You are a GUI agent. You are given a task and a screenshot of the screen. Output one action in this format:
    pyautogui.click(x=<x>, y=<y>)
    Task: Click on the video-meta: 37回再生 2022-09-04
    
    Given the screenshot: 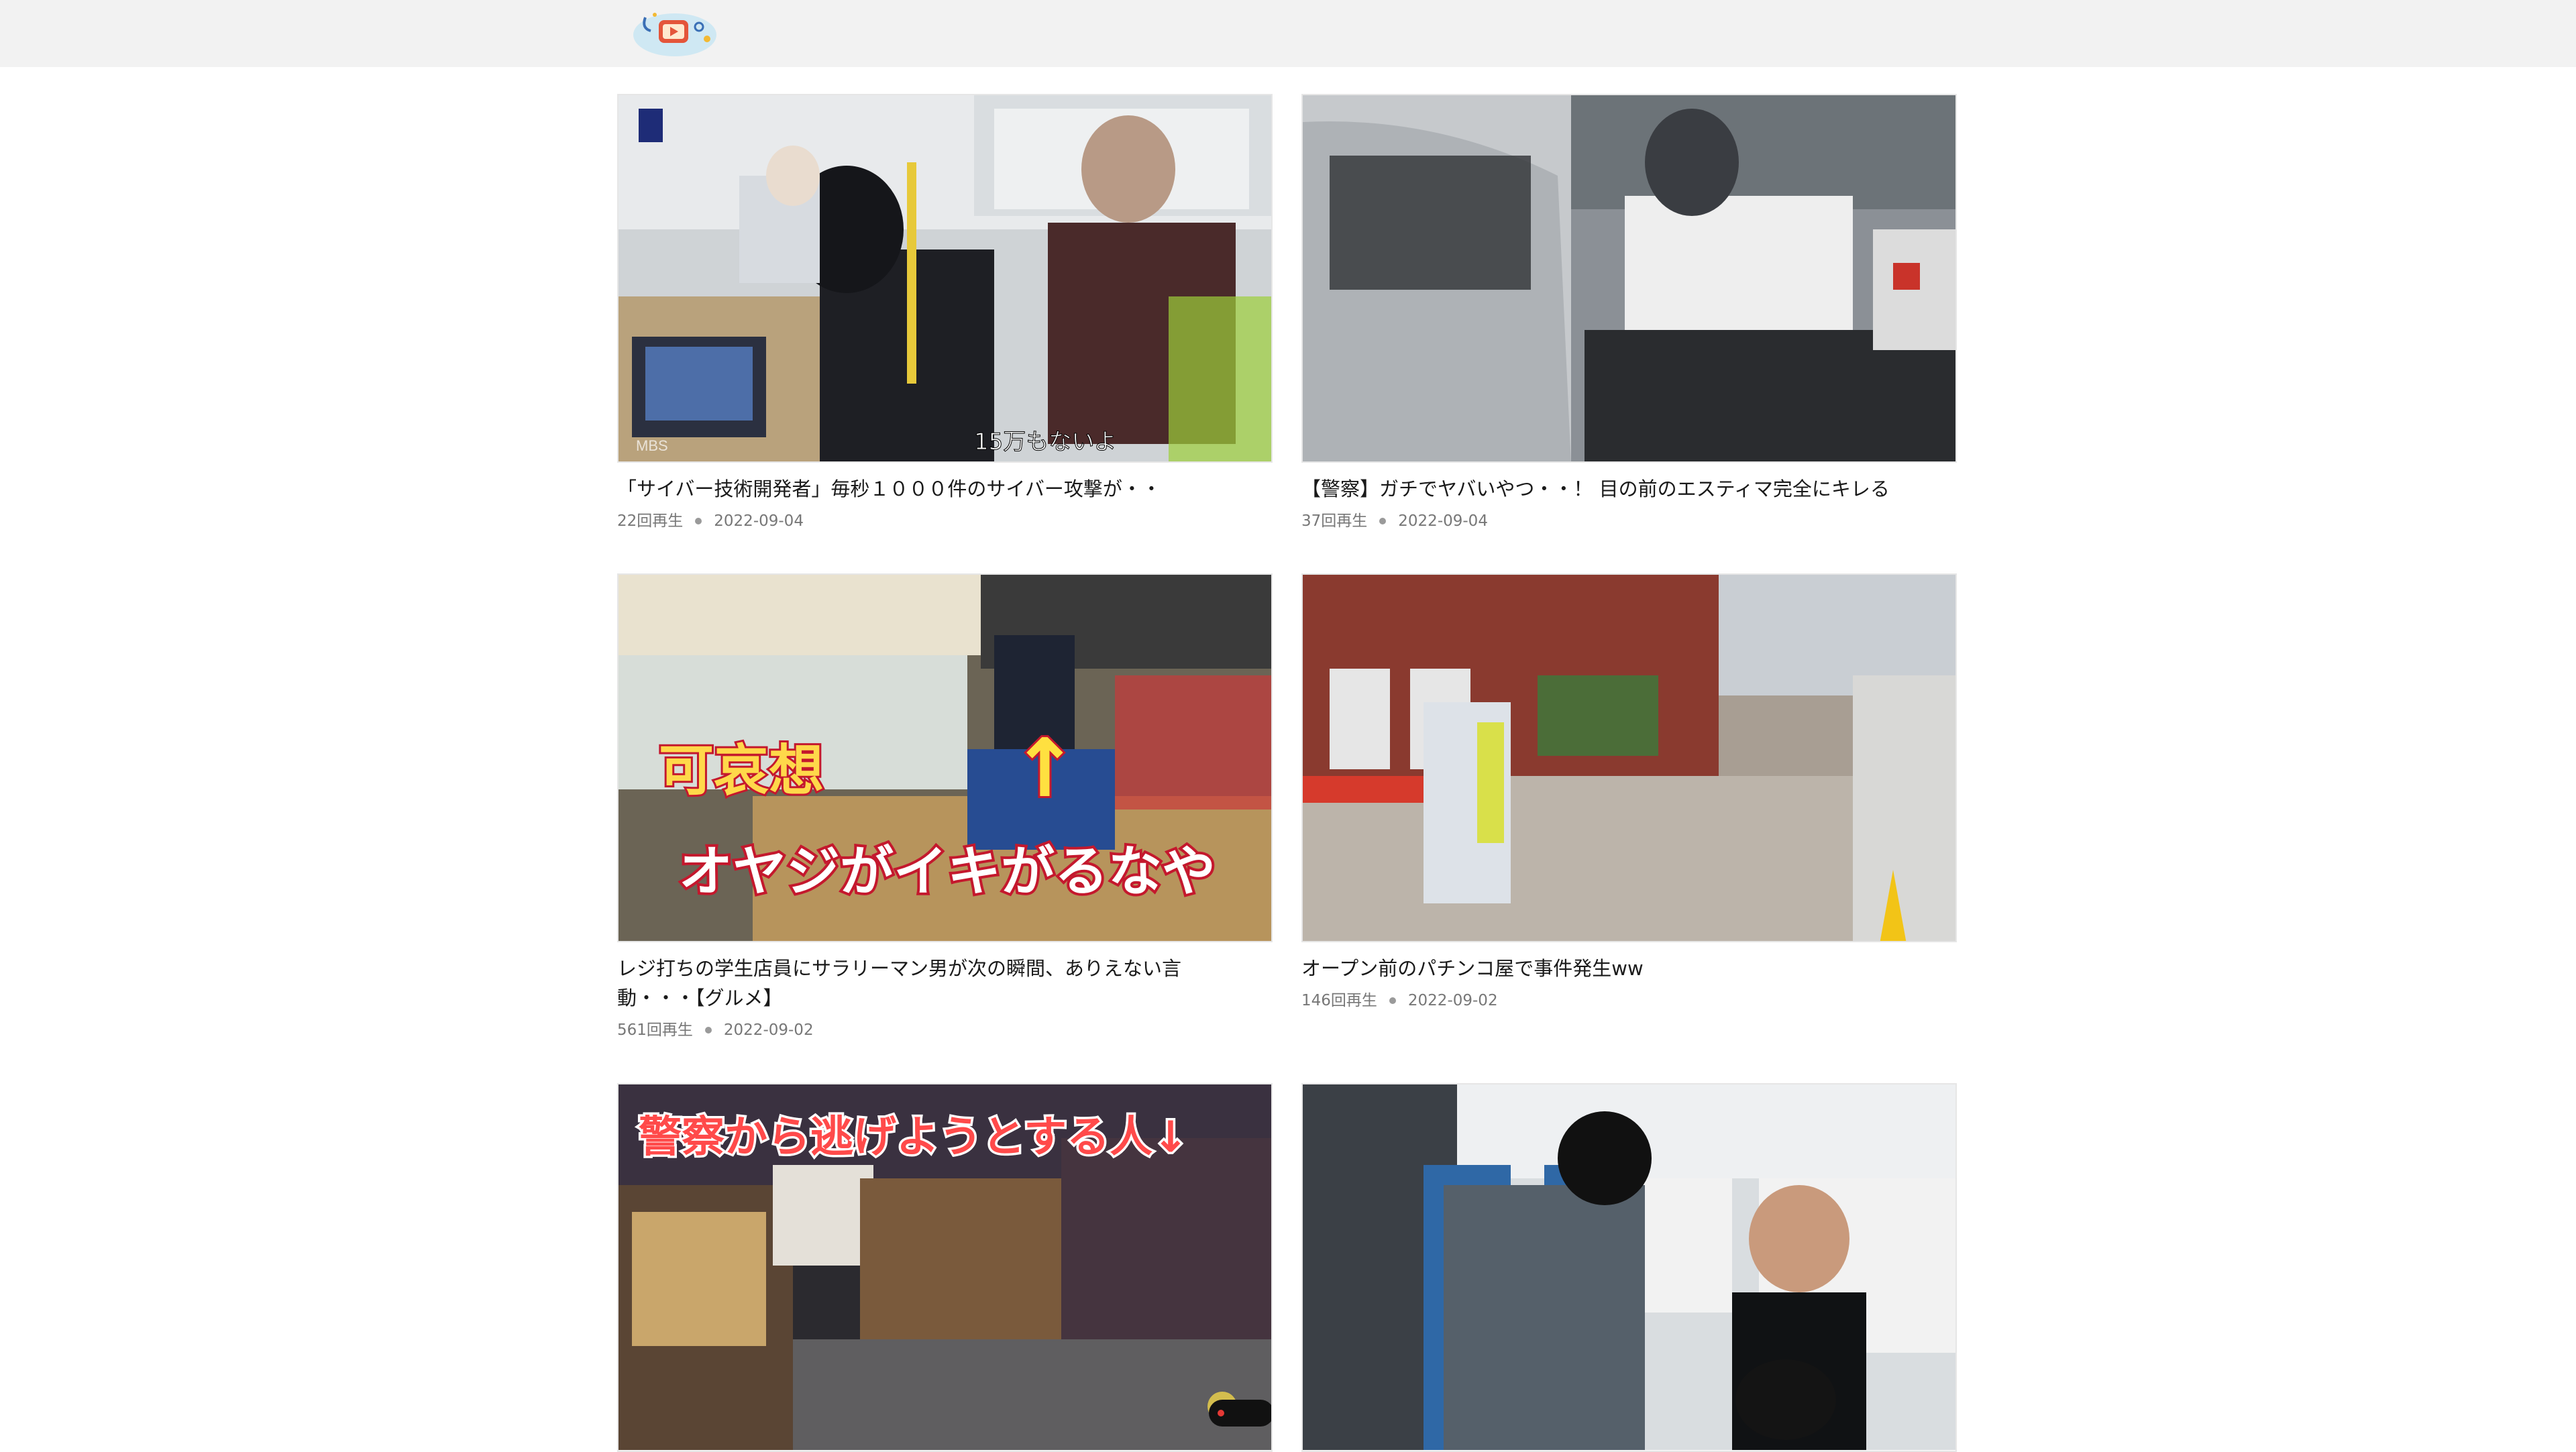 What is the action you would take?
    pyautogui.click(x=1394, y=521)
    